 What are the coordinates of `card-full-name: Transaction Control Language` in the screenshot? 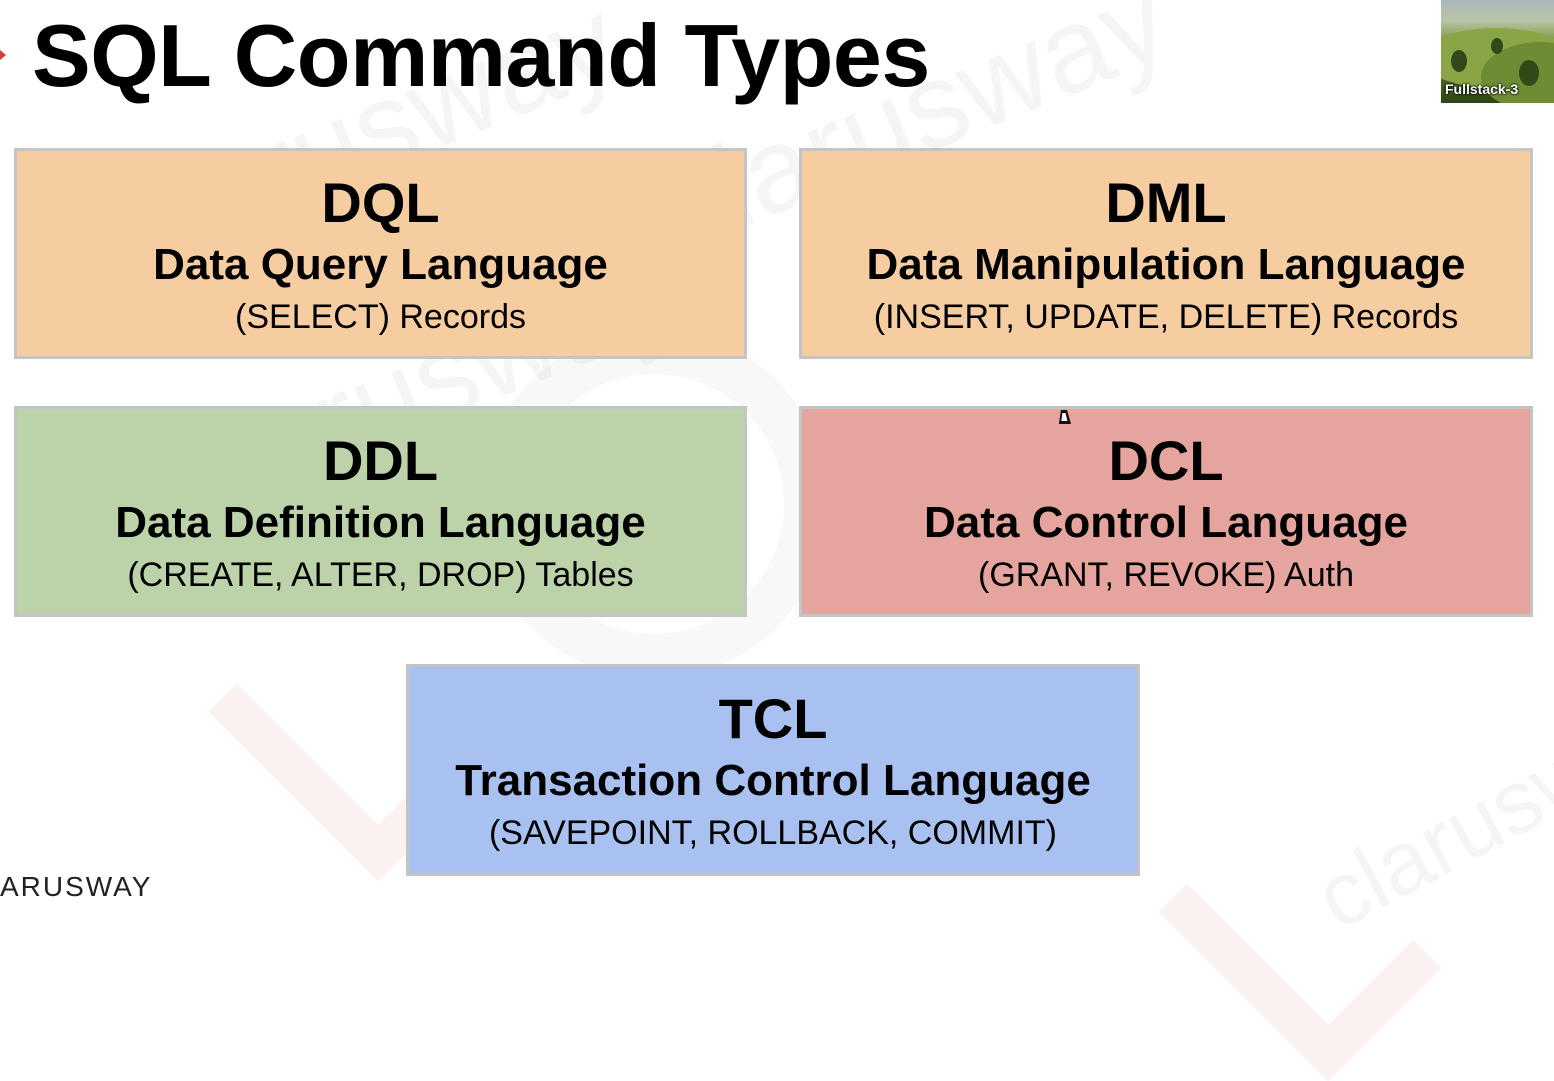 It's located at (773, 780).